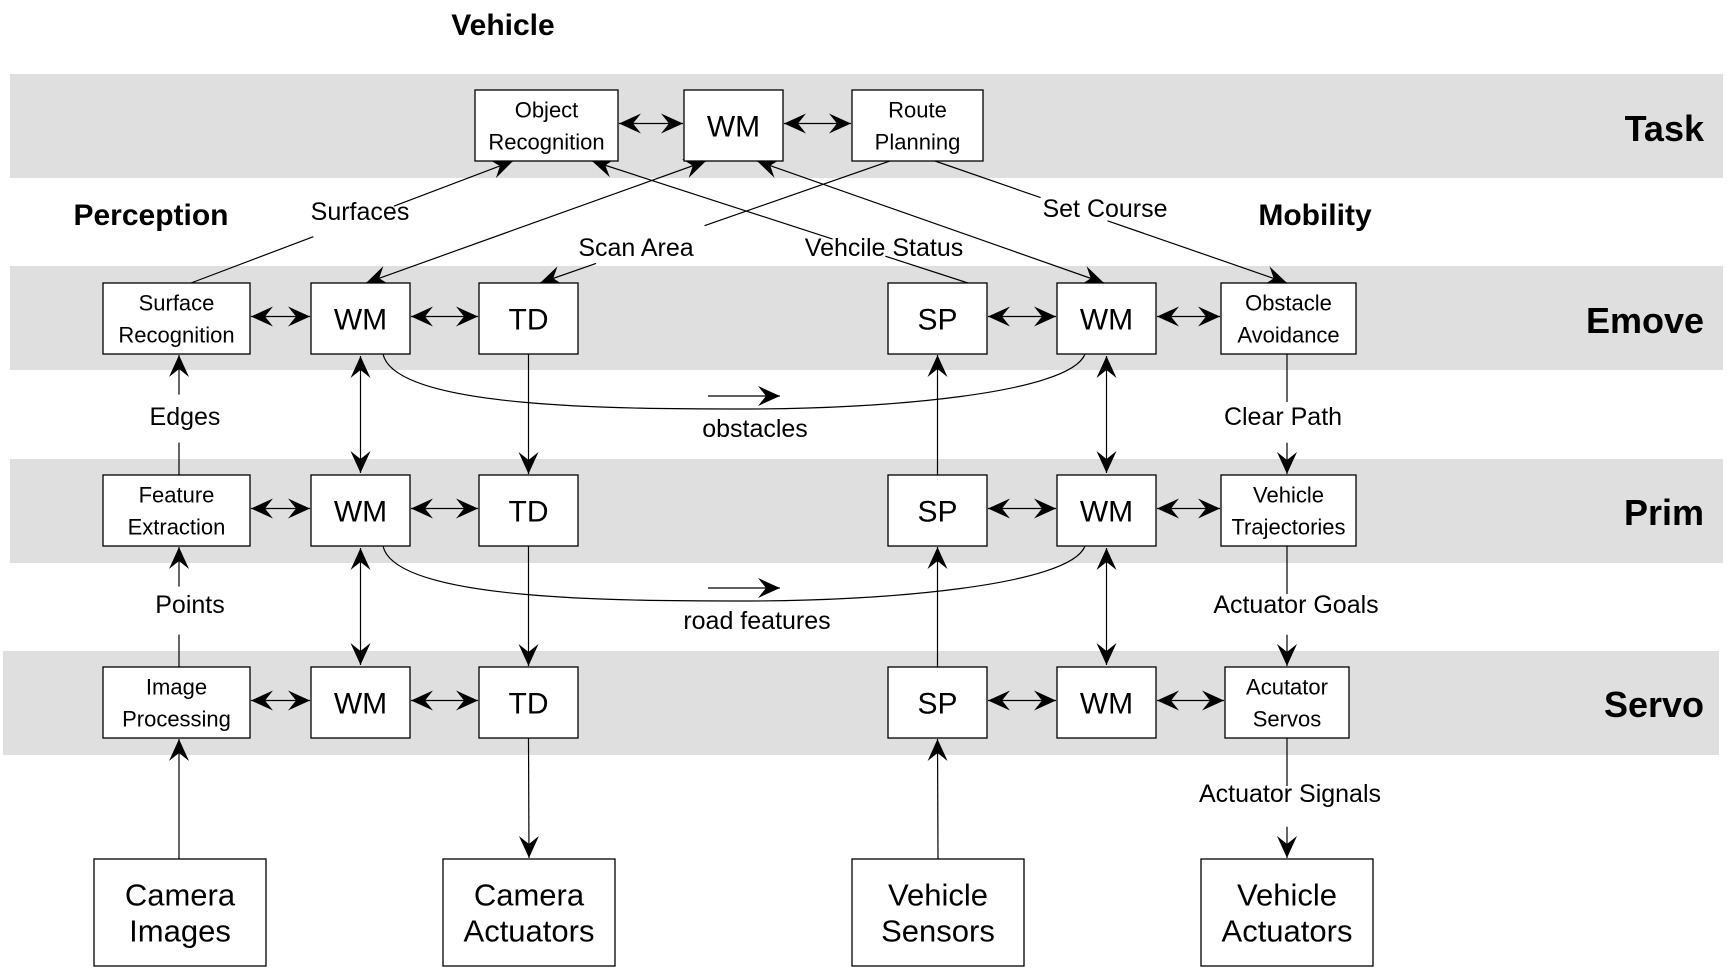 The width and height of the screenshot is (1729, 976). Describe the element at coordinates (176, 702) in the screenshot. I see `node-image-processing: Image Processing` at that location.